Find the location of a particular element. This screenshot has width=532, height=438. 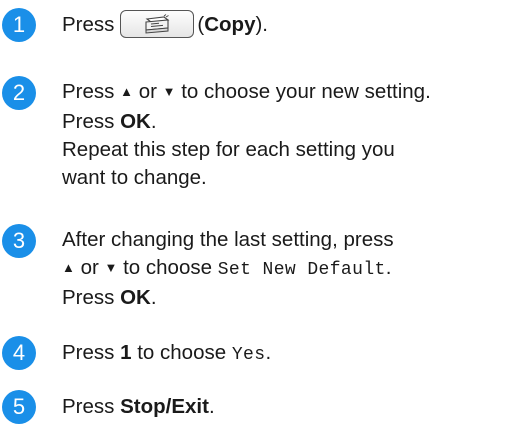

key-name-copy: Copy is located at coordinates (230, 24).